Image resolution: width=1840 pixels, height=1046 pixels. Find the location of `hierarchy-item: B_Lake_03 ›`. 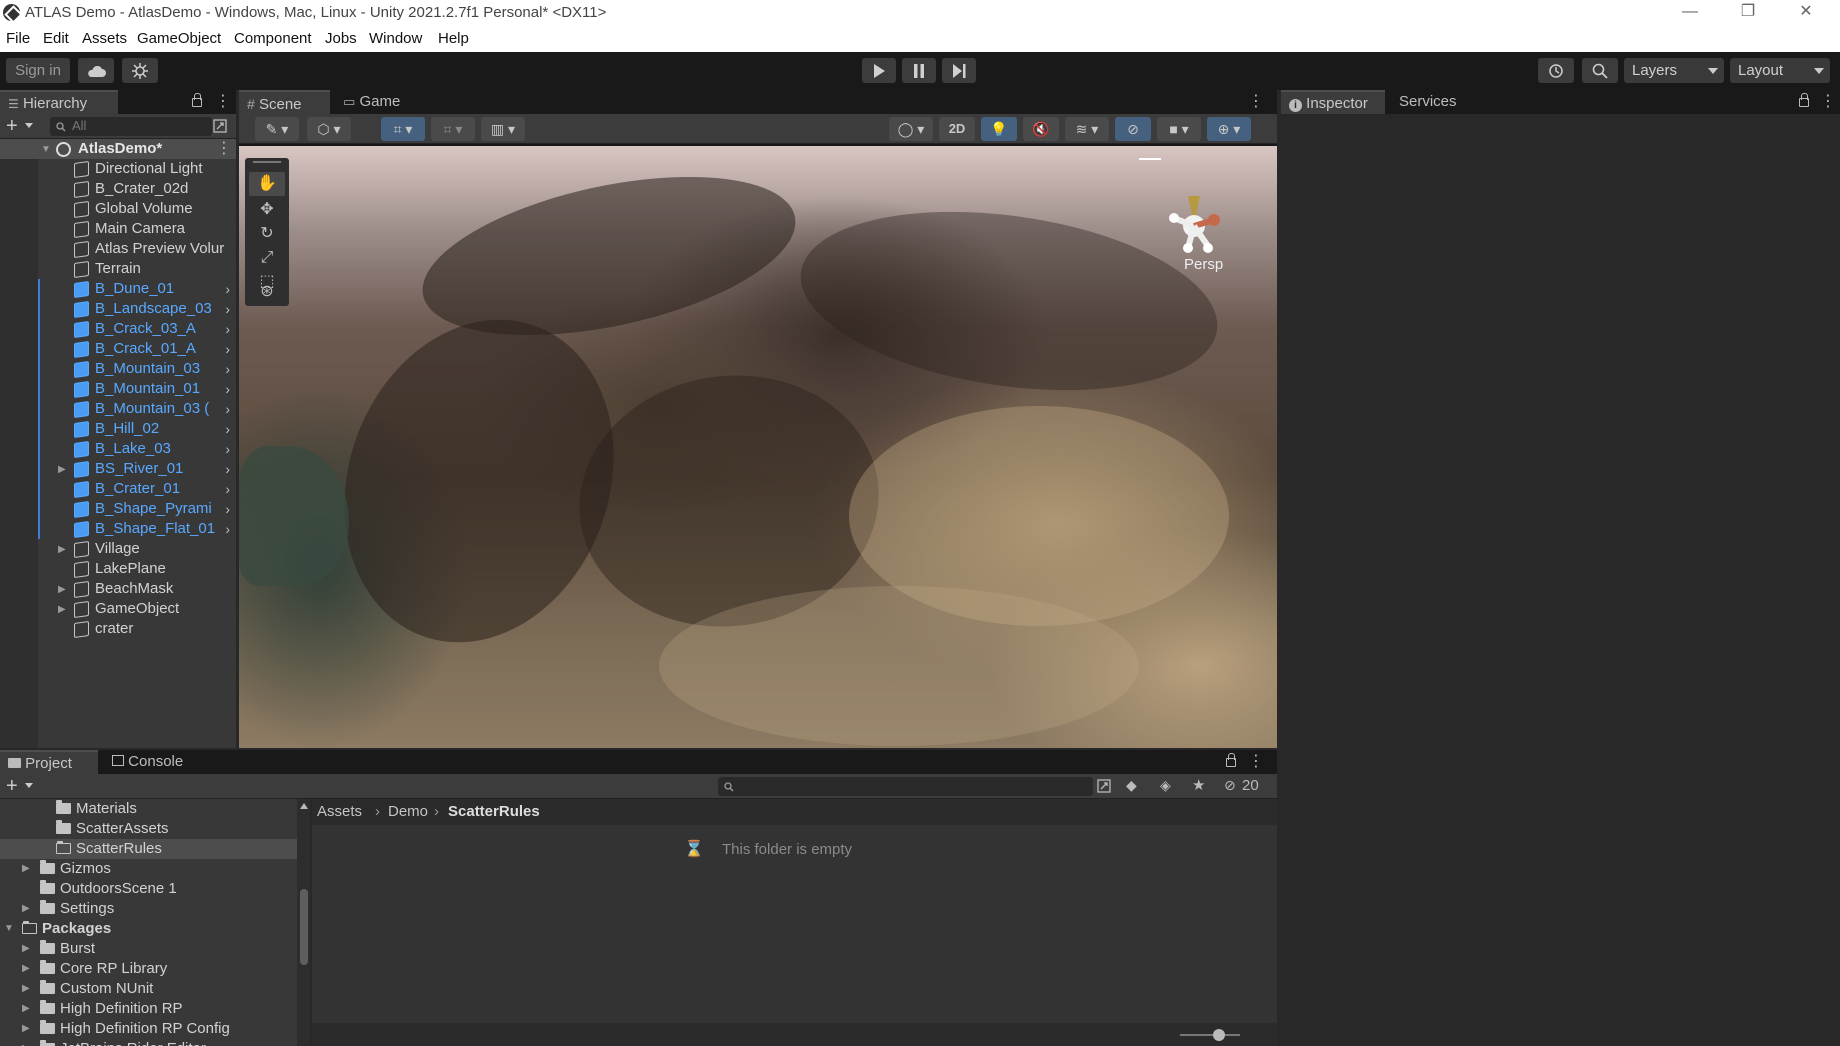

hierarchy-item: B_Lake_03 › is located at coordinates (118, 449).